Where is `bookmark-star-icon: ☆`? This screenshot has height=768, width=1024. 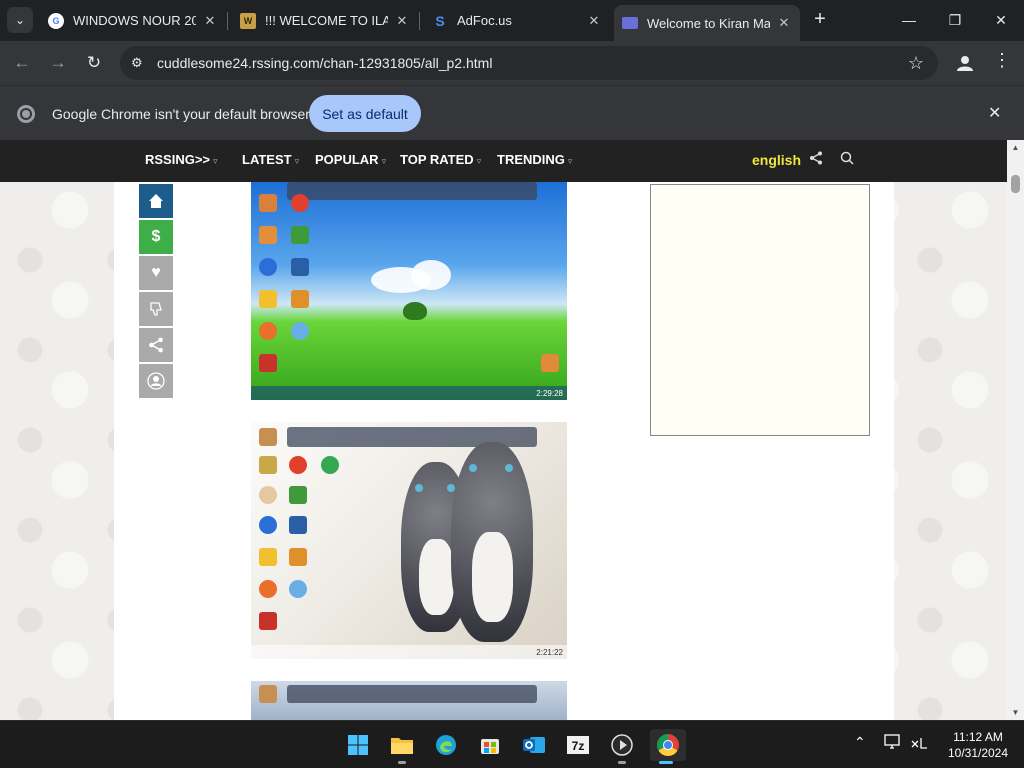 bookmark-star-icon: ☆ is located at coordinates (916, 63).